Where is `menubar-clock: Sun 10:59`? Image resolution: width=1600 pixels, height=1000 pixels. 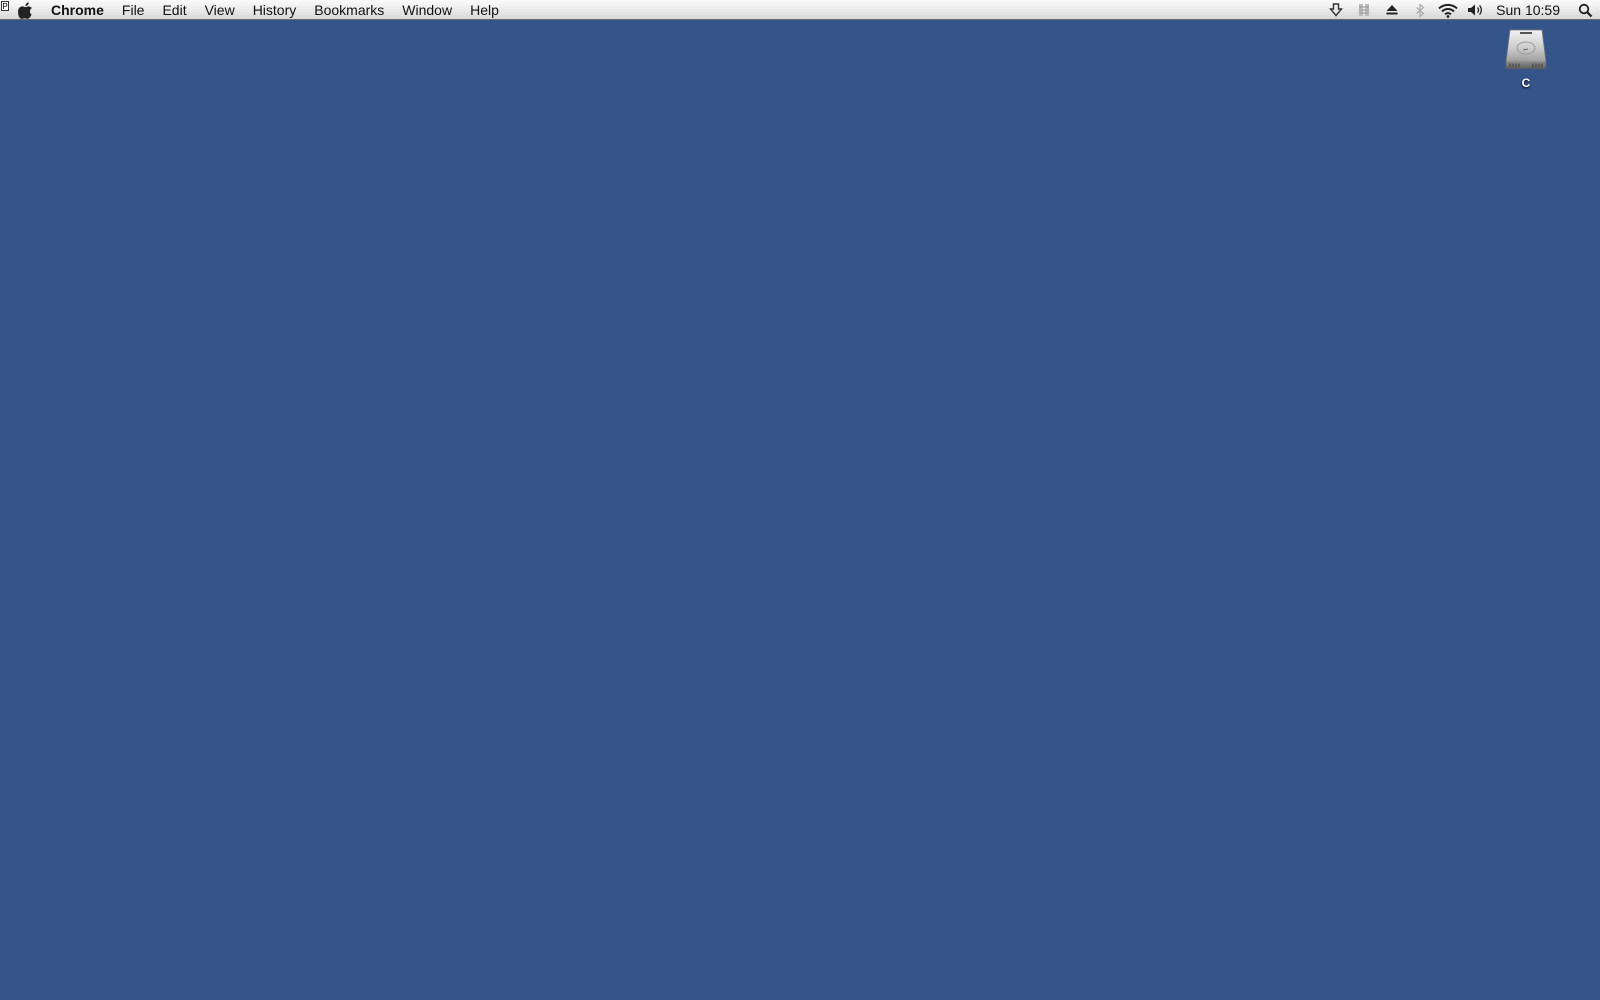 menubar-clock: Sun 10:59 is located at coordinates (1530, 10).